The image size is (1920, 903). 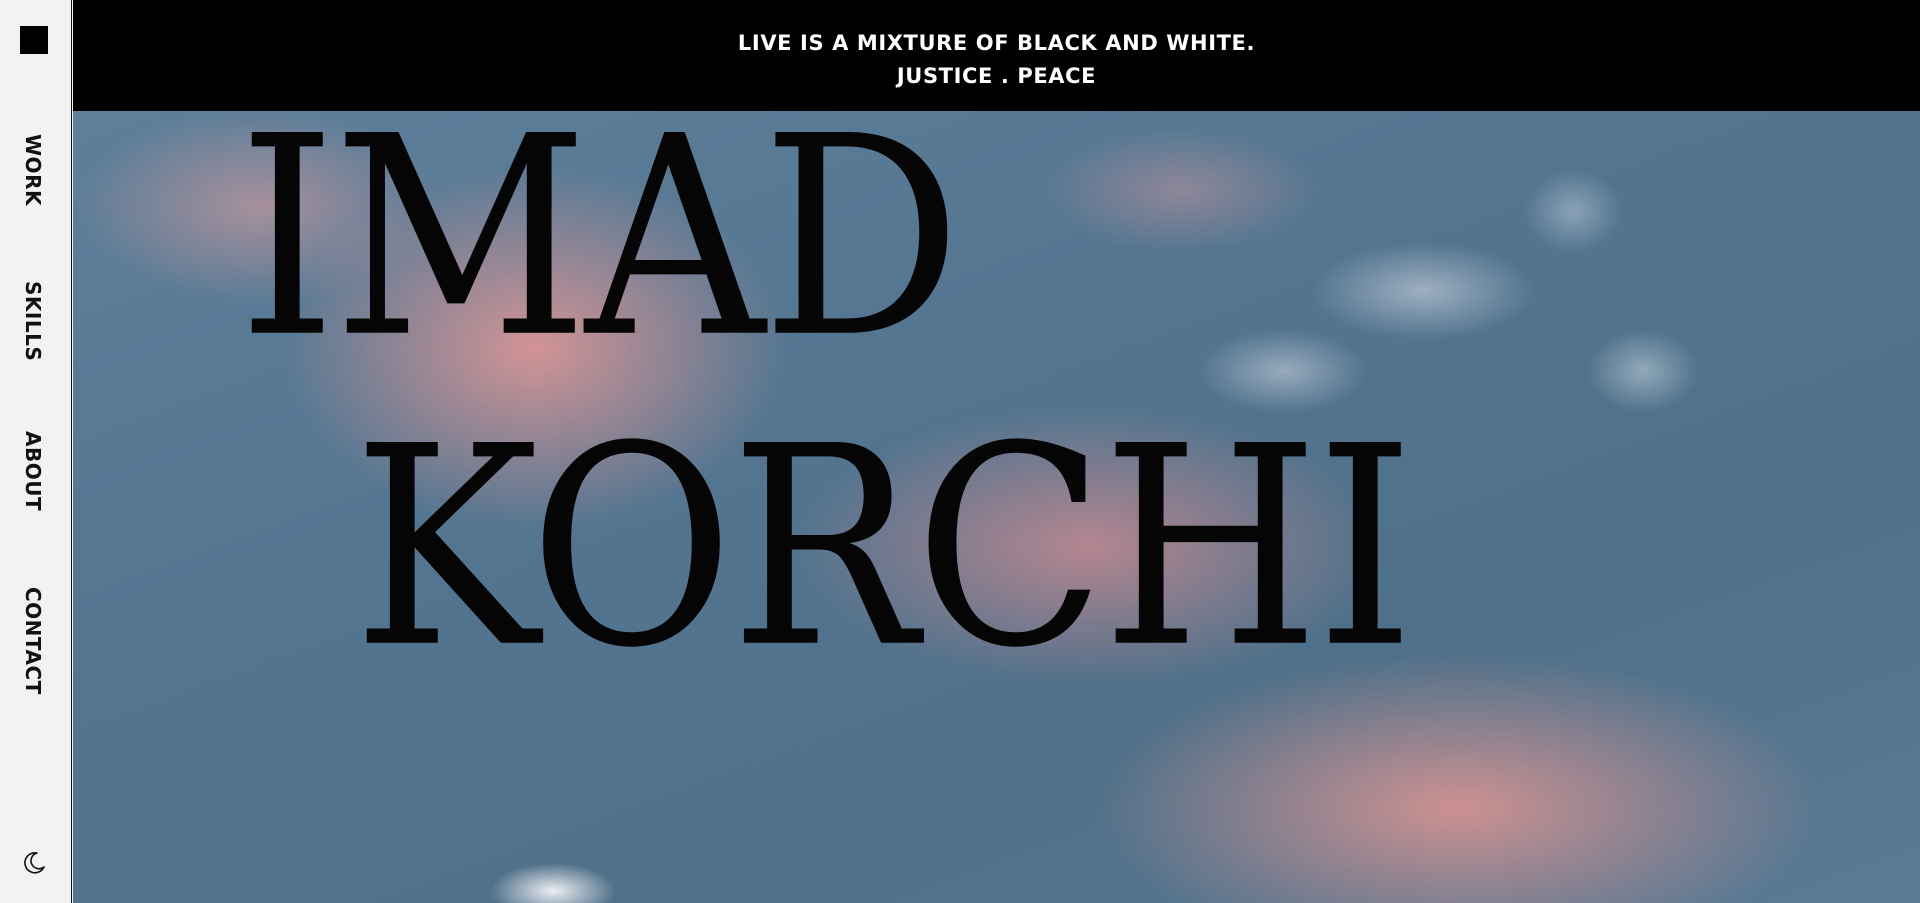 What do you see at coordinates (996, 43) in the screenshot?
I see `banner-line-1: LIVE IS A MIXTURE OF BLACK AND WHITE.` at bounding box center [996, 43].